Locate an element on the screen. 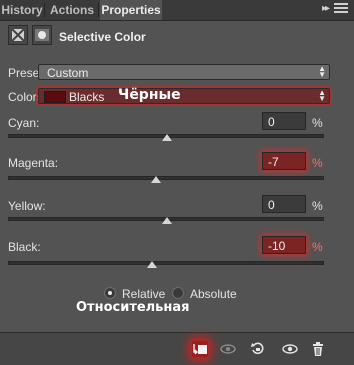 The image size is (354, 365). cyan-label: Cyan: is located at coordinates (24, 123).